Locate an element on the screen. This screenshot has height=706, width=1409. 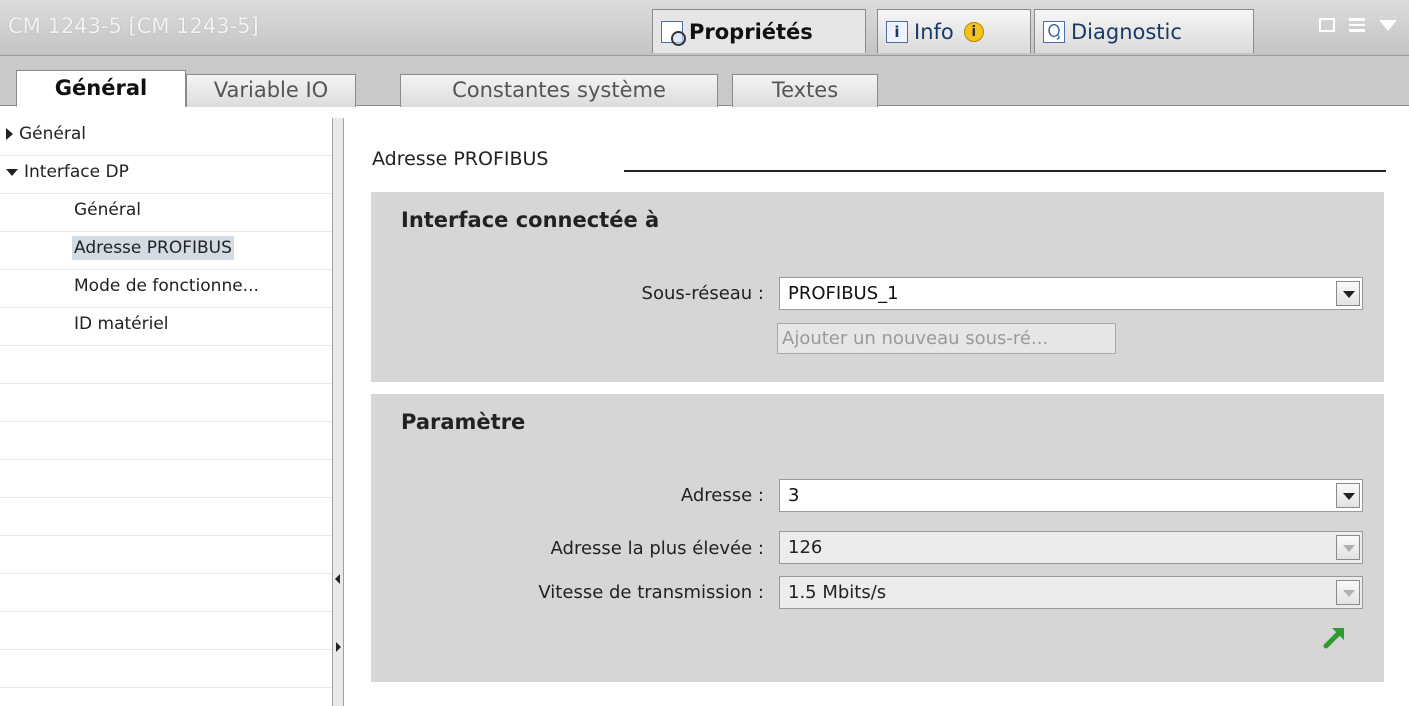
nav-item-dp-interface: Interface DP is located at coordinates (166, 175).